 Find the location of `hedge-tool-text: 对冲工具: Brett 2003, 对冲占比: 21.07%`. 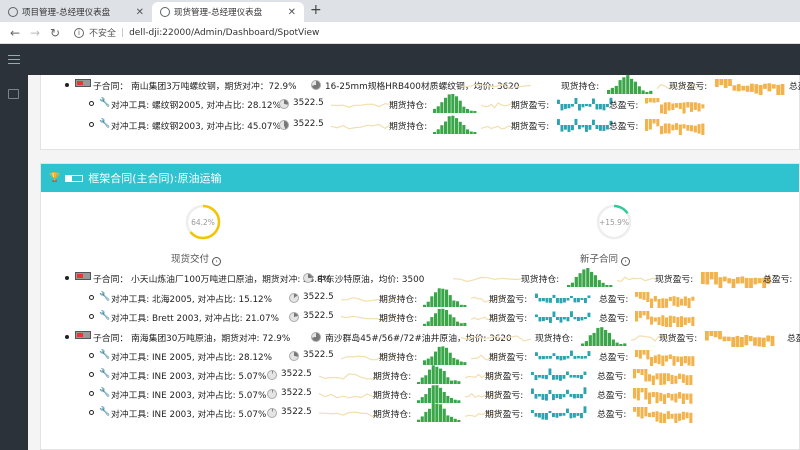

hedge-tool-text: 对冲工具: Brett 2003, 对冲占比: 21.07% is located at coordinates (195, 319).